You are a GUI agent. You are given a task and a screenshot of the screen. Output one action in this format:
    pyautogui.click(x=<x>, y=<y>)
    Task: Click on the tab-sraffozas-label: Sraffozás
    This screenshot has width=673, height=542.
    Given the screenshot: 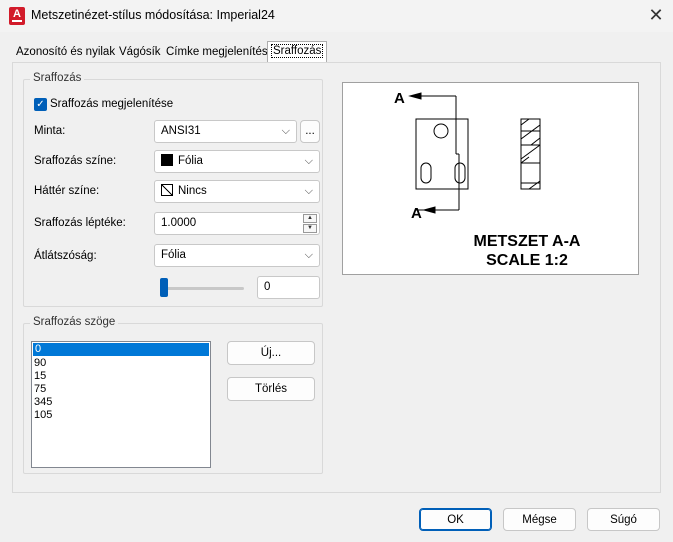 What is the action you would take?
    pyautogui.click(x=297, y=51)
    